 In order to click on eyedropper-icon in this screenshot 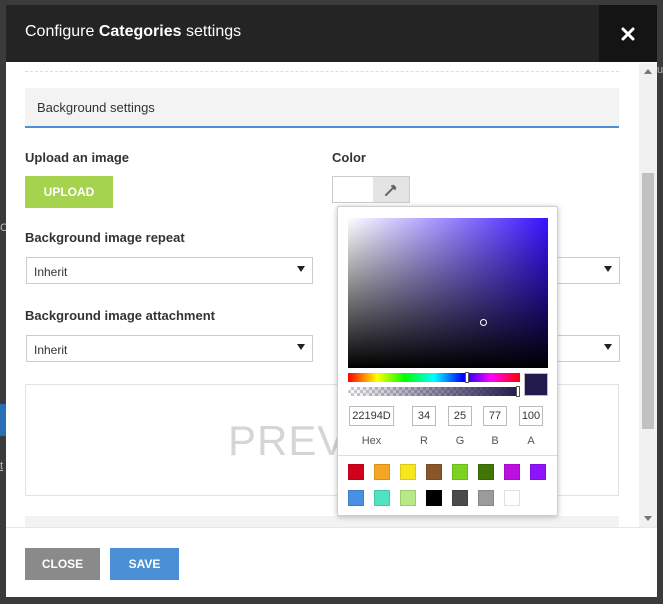, I will do `click(391, 190)`.